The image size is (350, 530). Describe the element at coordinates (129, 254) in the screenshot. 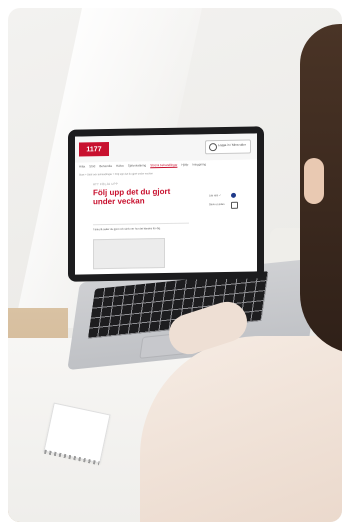

I see `answer-textarea` at that location.